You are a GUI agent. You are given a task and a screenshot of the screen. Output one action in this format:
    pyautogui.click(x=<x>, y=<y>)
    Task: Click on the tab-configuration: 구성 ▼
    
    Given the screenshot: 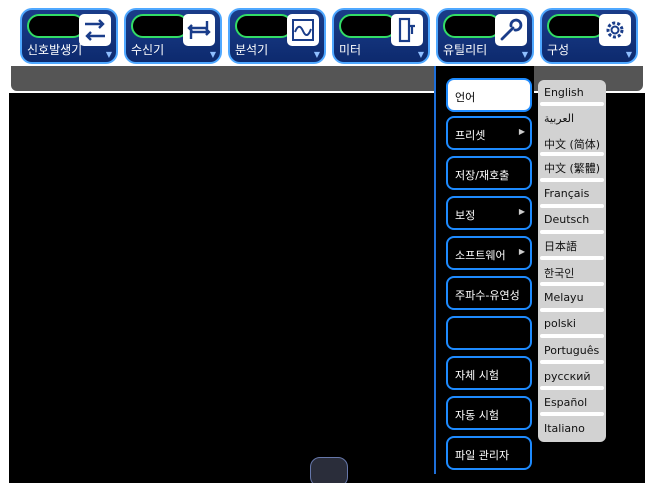 What is the action you would take?
    pyautogui.click(x=589, y=36)
    